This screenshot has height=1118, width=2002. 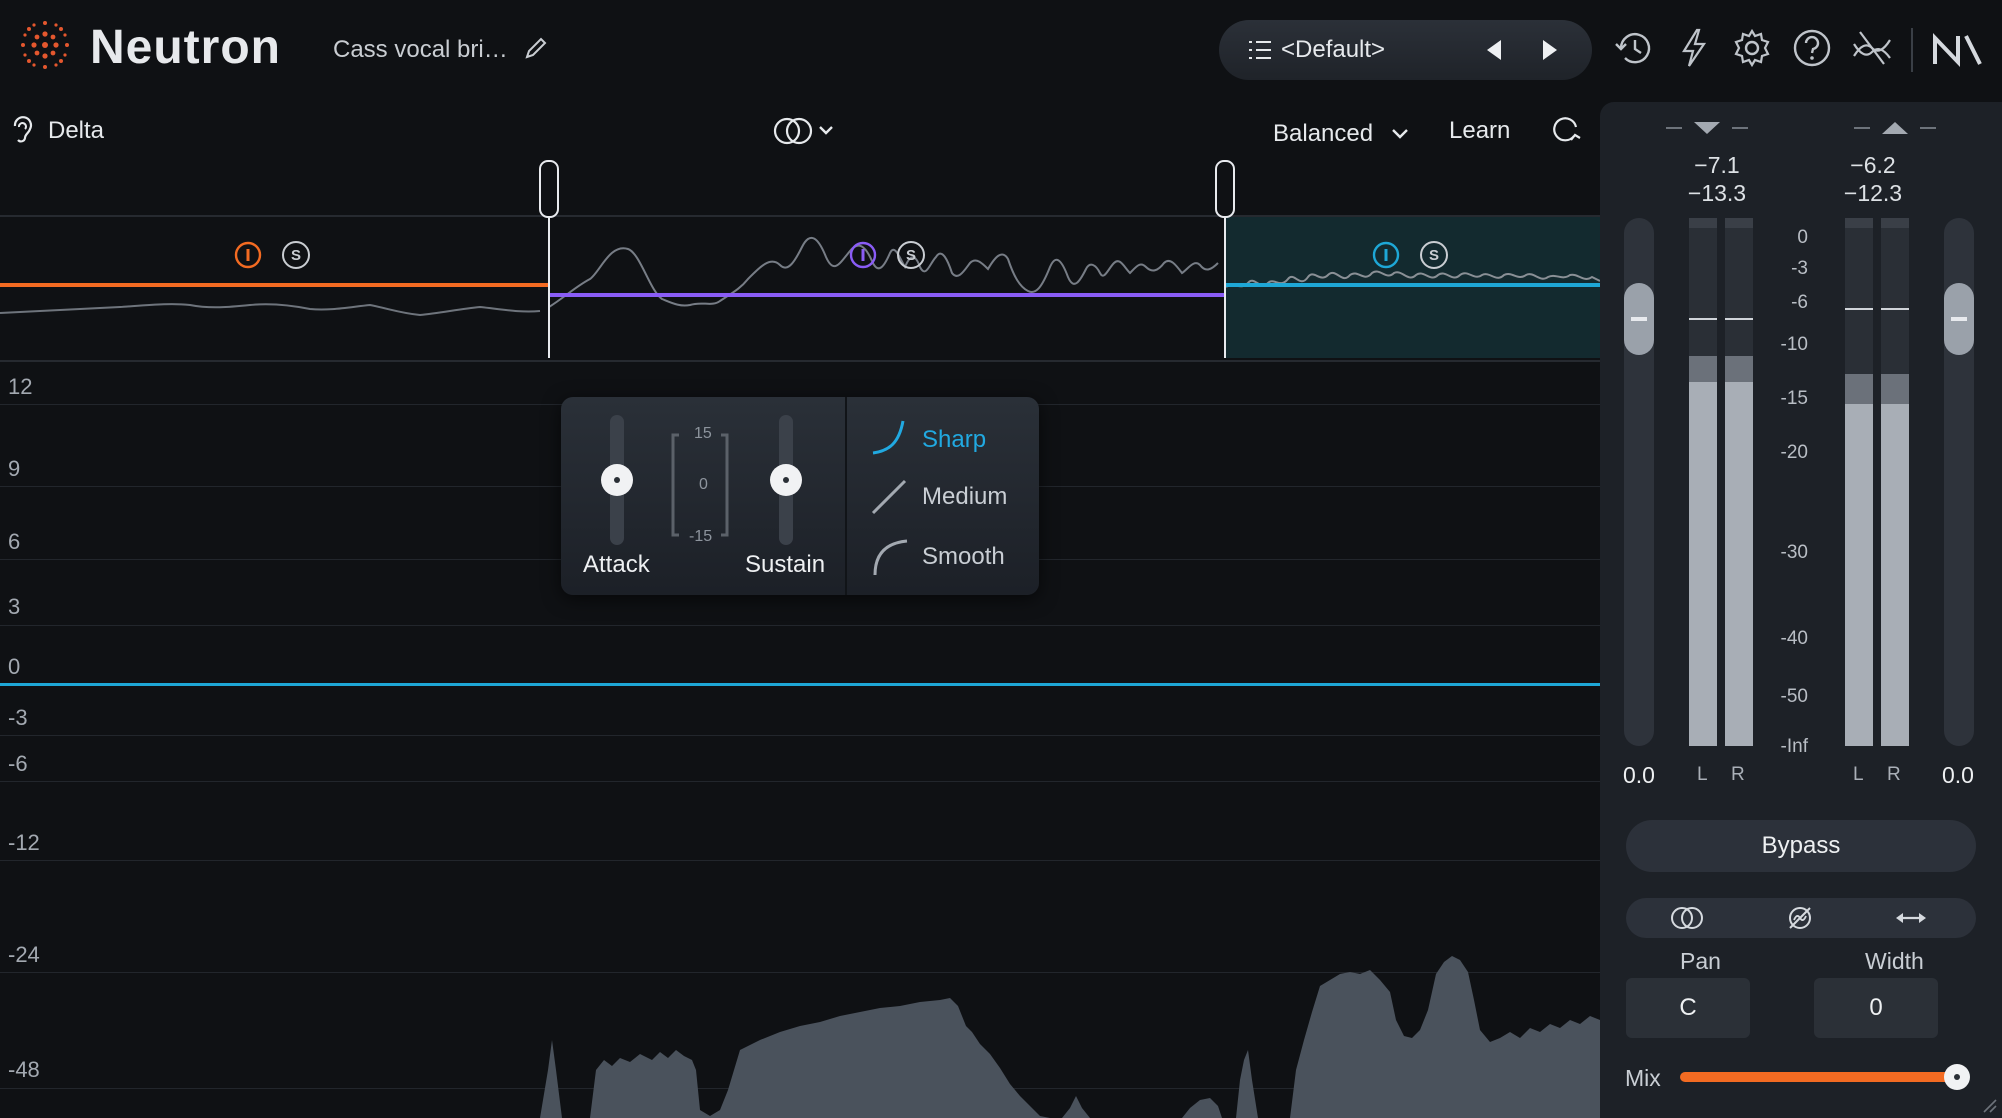 I want to click on input-left-label: L, so click(x=1702, y=774).